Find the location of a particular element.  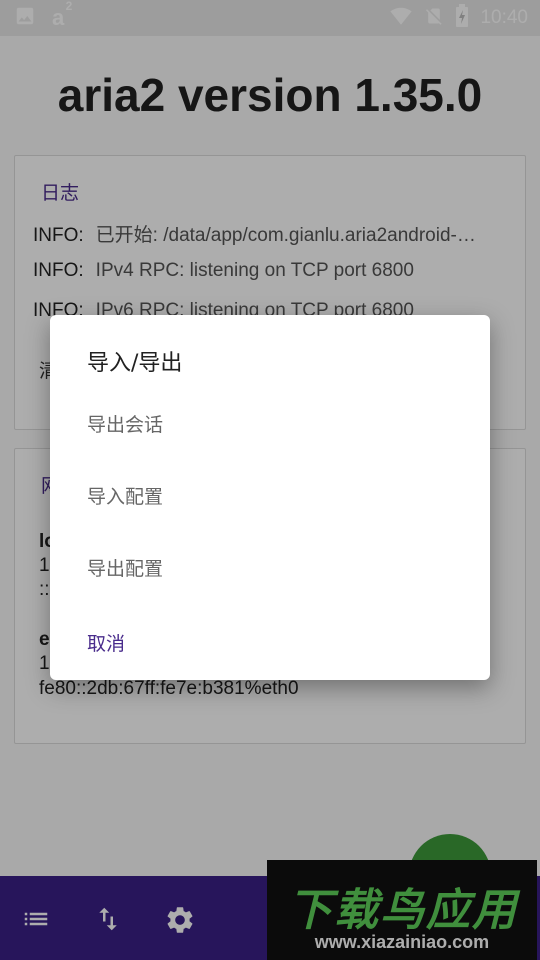

export-config-item: 导出配置 is located at coordinates (270, 567).